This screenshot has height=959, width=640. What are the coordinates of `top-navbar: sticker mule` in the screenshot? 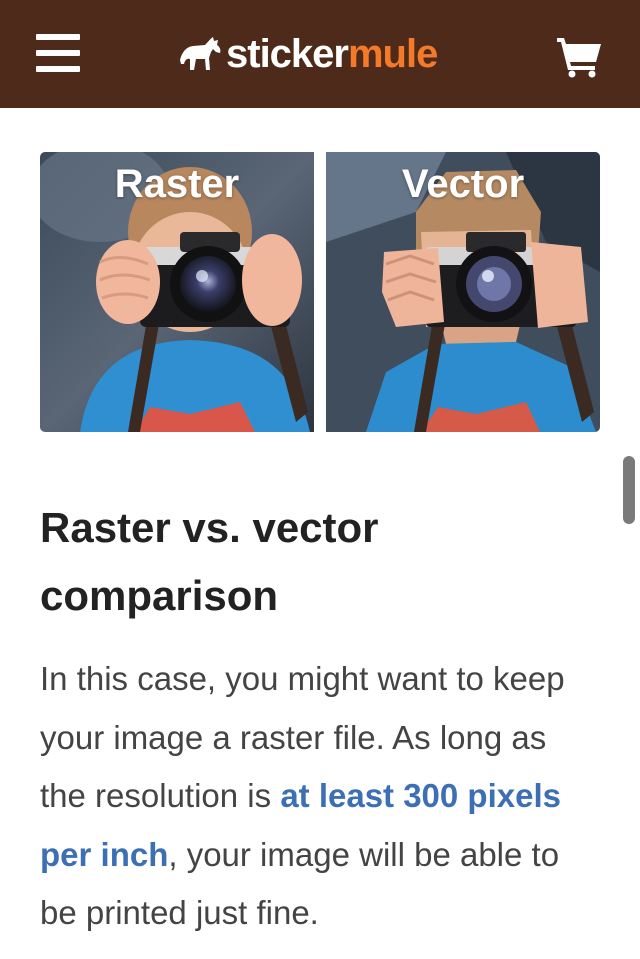 It's located at (320, 54).